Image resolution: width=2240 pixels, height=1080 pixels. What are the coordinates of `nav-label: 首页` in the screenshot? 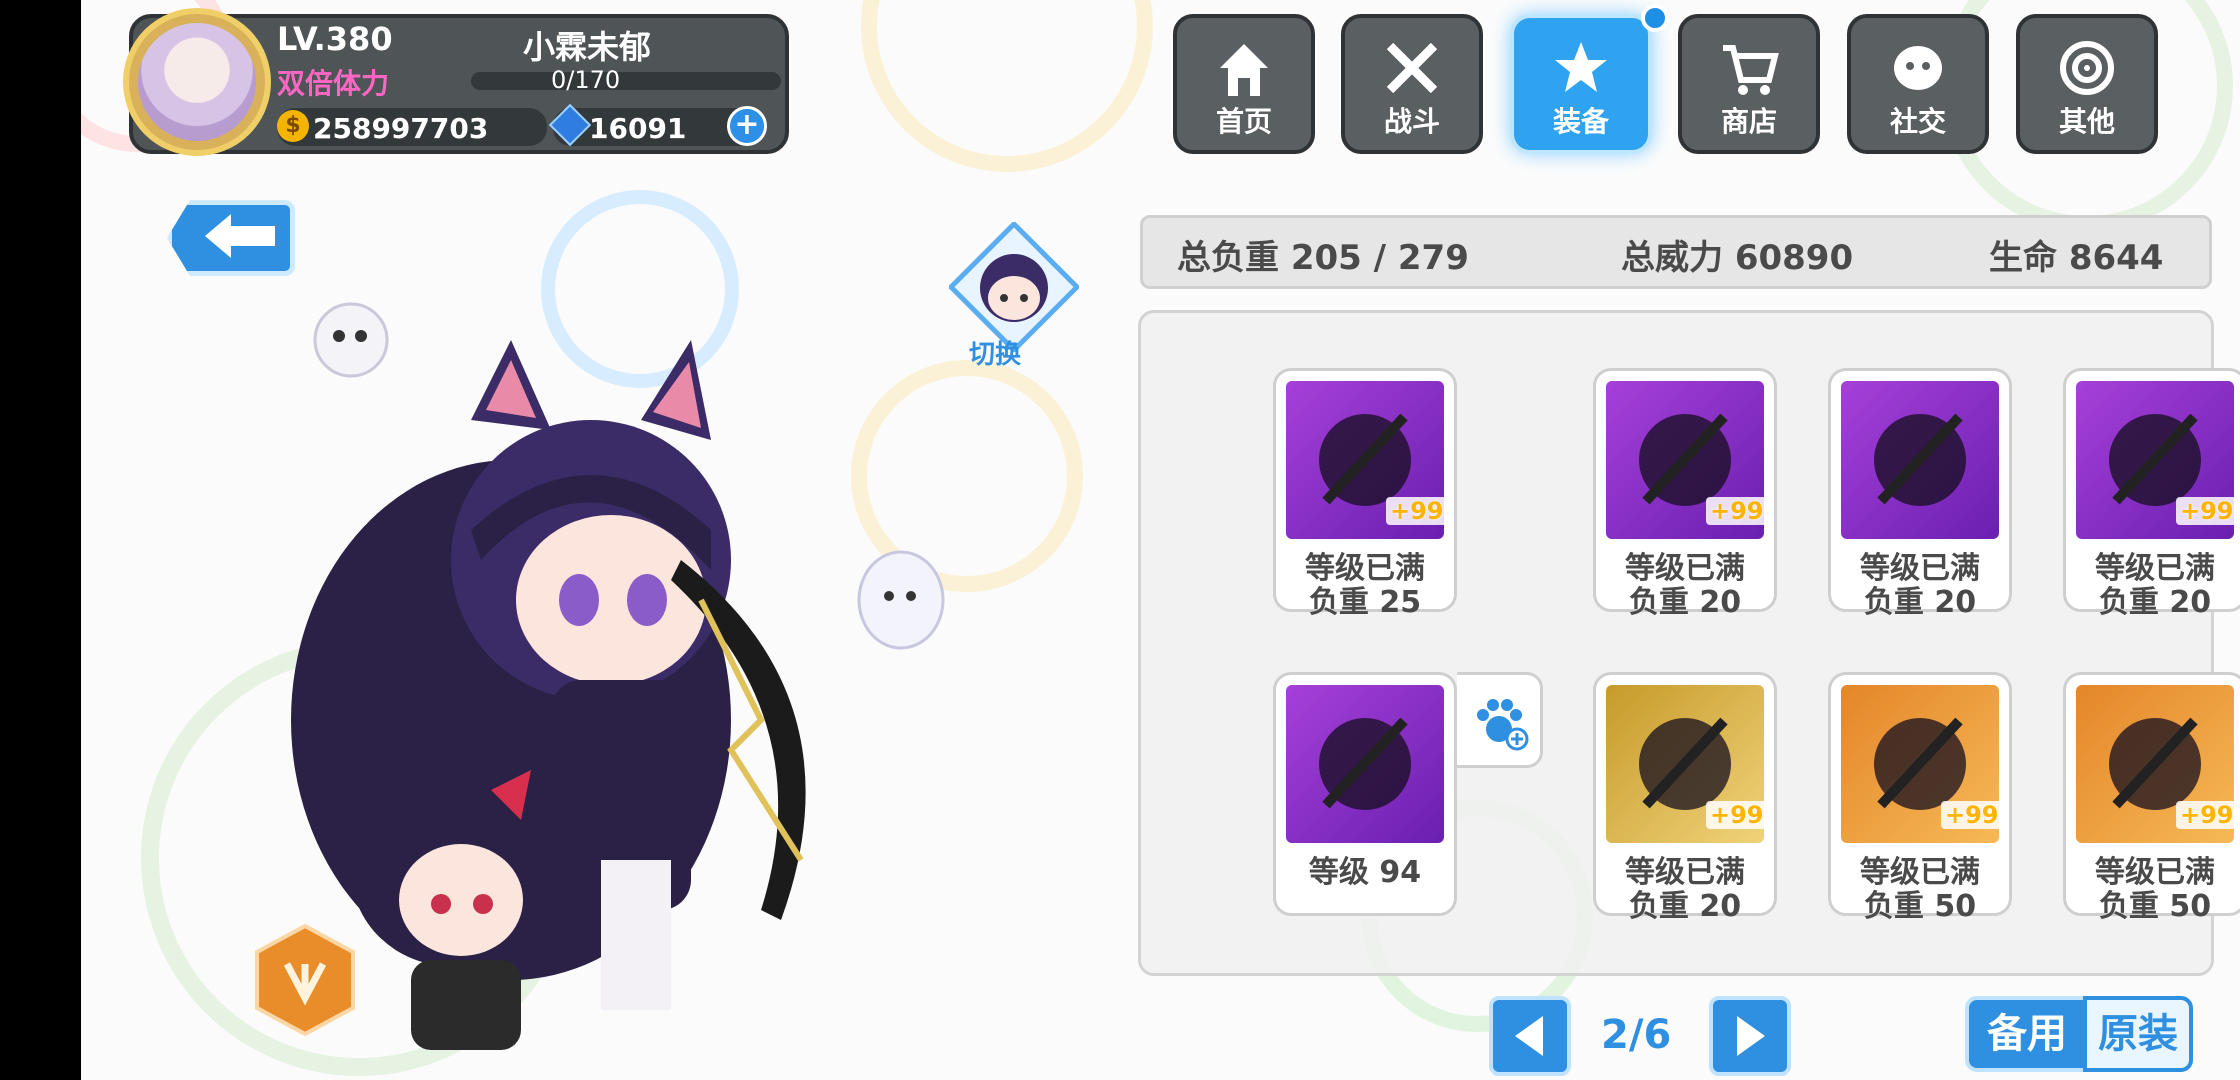 It's located at (1243, 121).